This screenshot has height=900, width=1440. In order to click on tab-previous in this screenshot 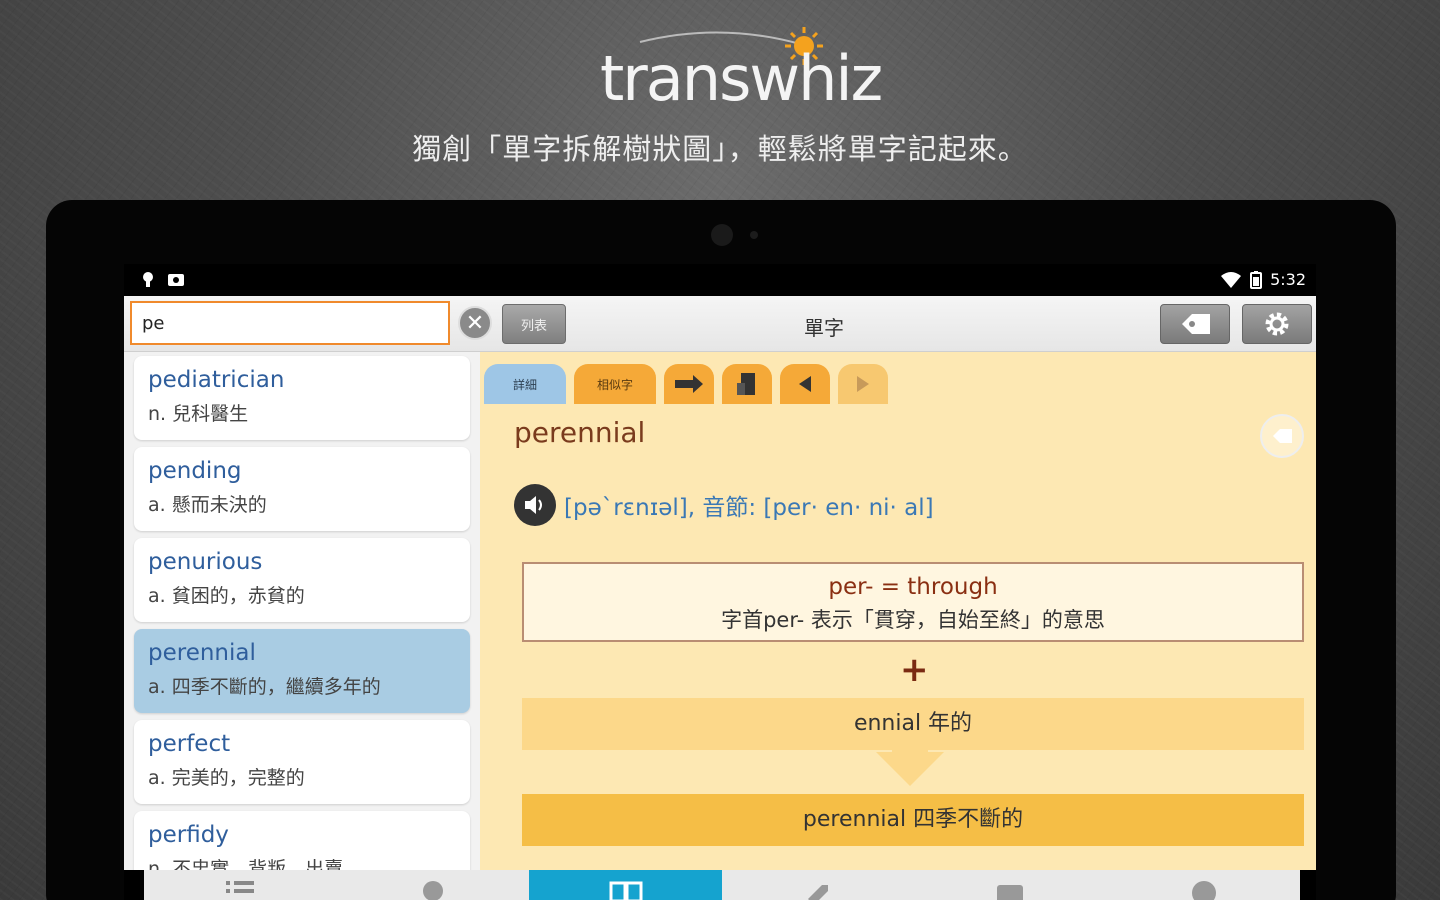, I will do `click(805, 384)`.